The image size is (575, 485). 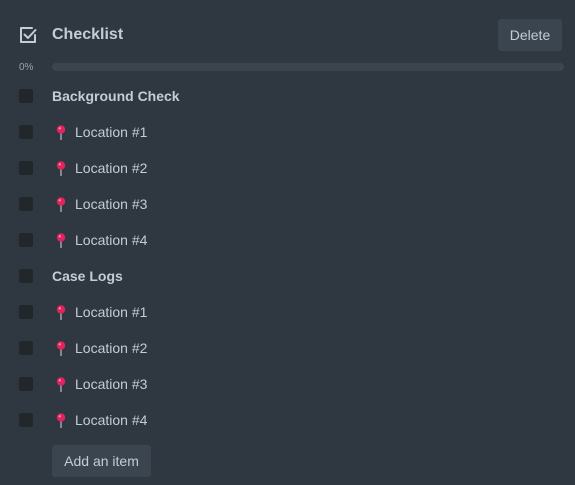 What do you see at coordinates (287, 276) in the screenshot?
I see `checklist-section-heading: Case Logs` at bounding box center [287, 276].